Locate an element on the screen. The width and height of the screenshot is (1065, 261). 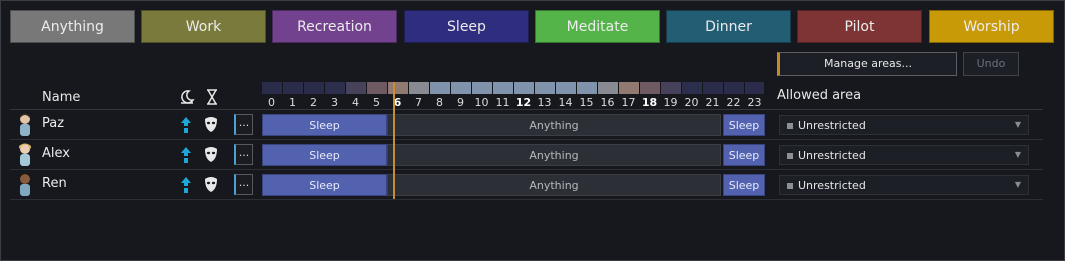
hour-label: 22 is located at coordinates (733, 102).